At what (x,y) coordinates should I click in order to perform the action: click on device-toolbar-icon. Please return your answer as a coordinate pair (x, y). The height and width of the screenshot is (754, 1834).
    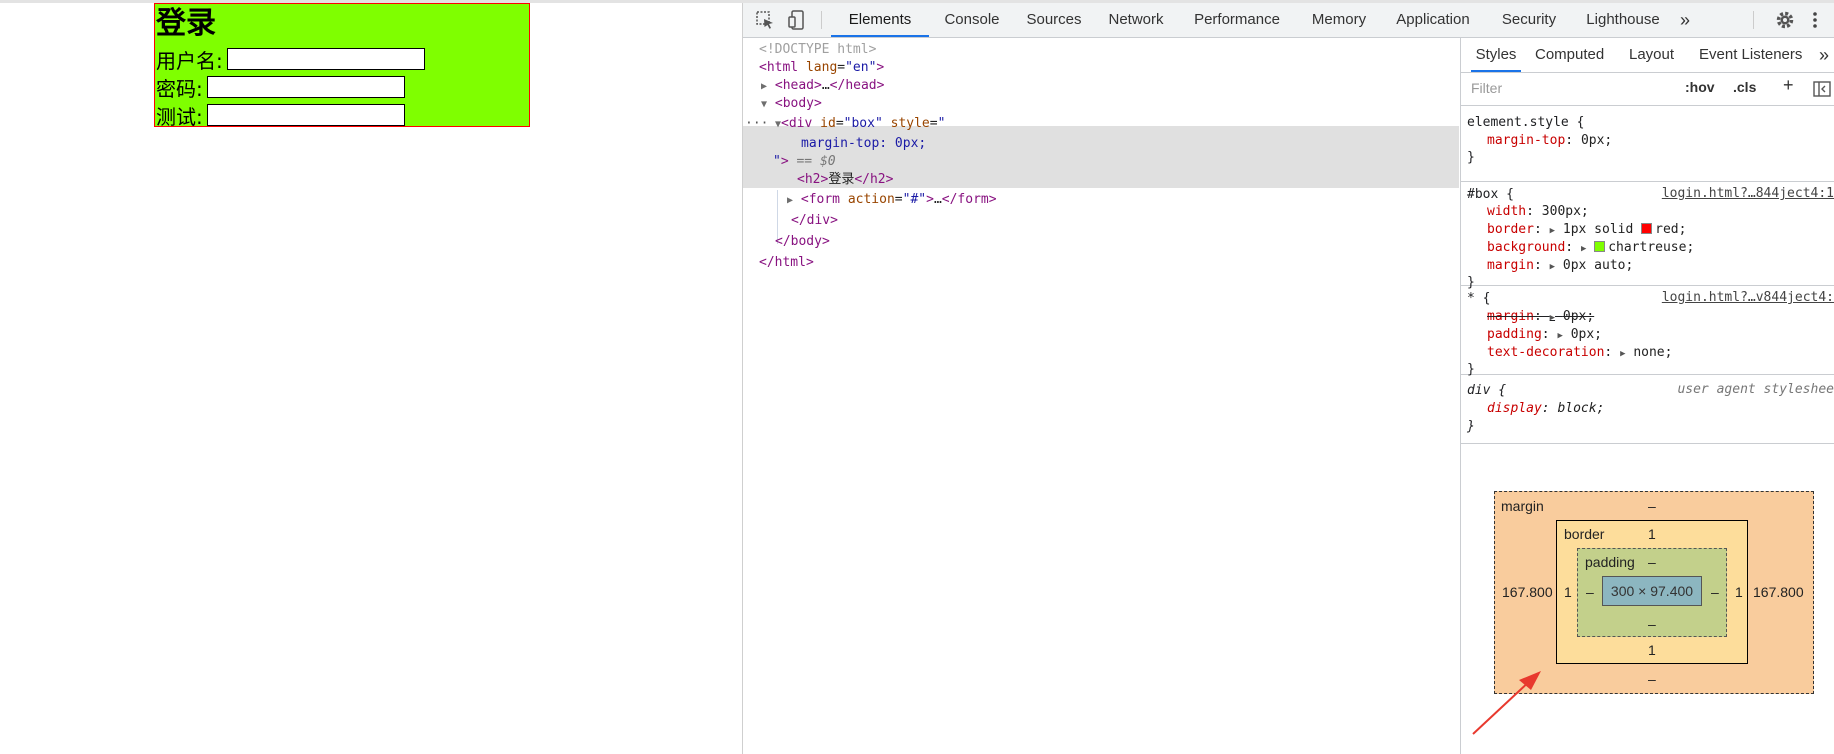
    Looking at the image, I should click on (797, 20).